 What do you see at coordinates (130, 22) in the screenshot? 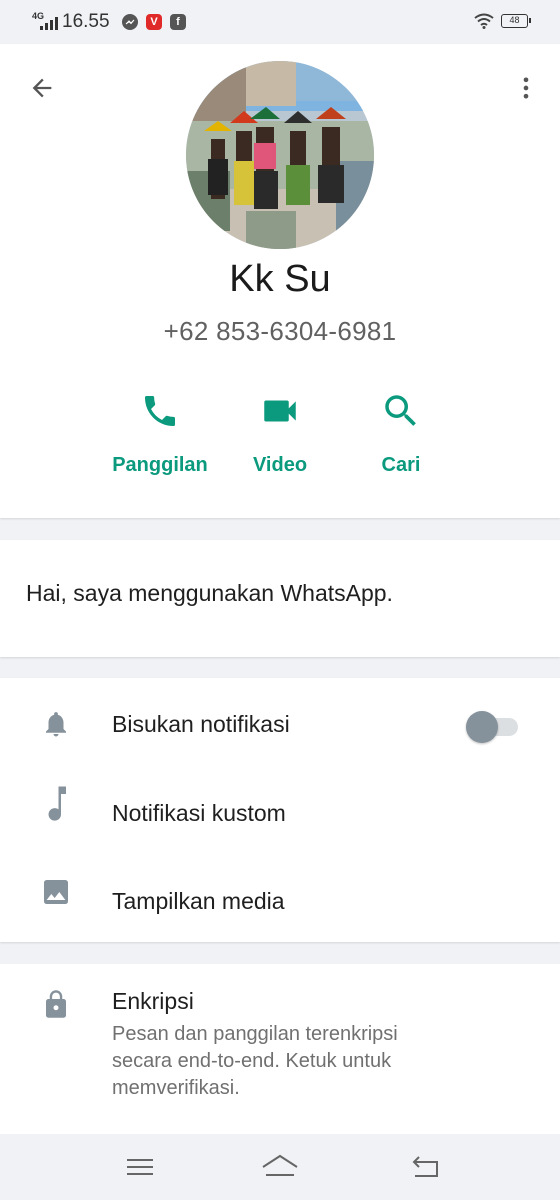
I see `messenger-icon` at bounding box center [130, 22].